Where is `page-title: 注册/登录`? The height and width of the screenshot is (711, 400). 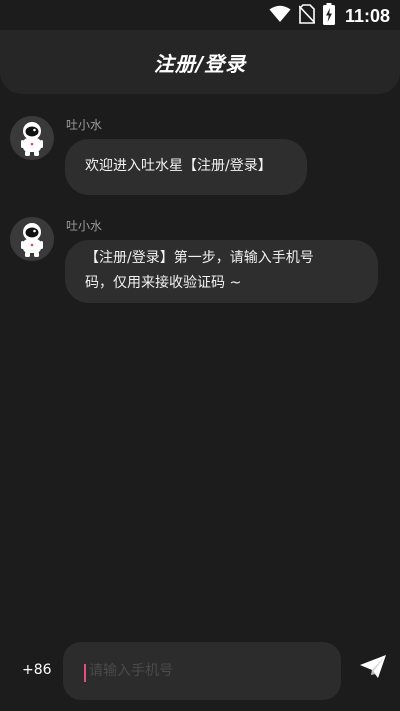
page-title: 注册/登录 is located at coordinates (200, 64).